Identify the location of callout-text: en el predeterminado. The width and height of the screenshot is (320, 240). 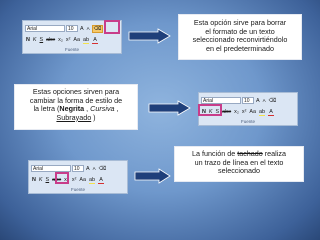
(240, 48).